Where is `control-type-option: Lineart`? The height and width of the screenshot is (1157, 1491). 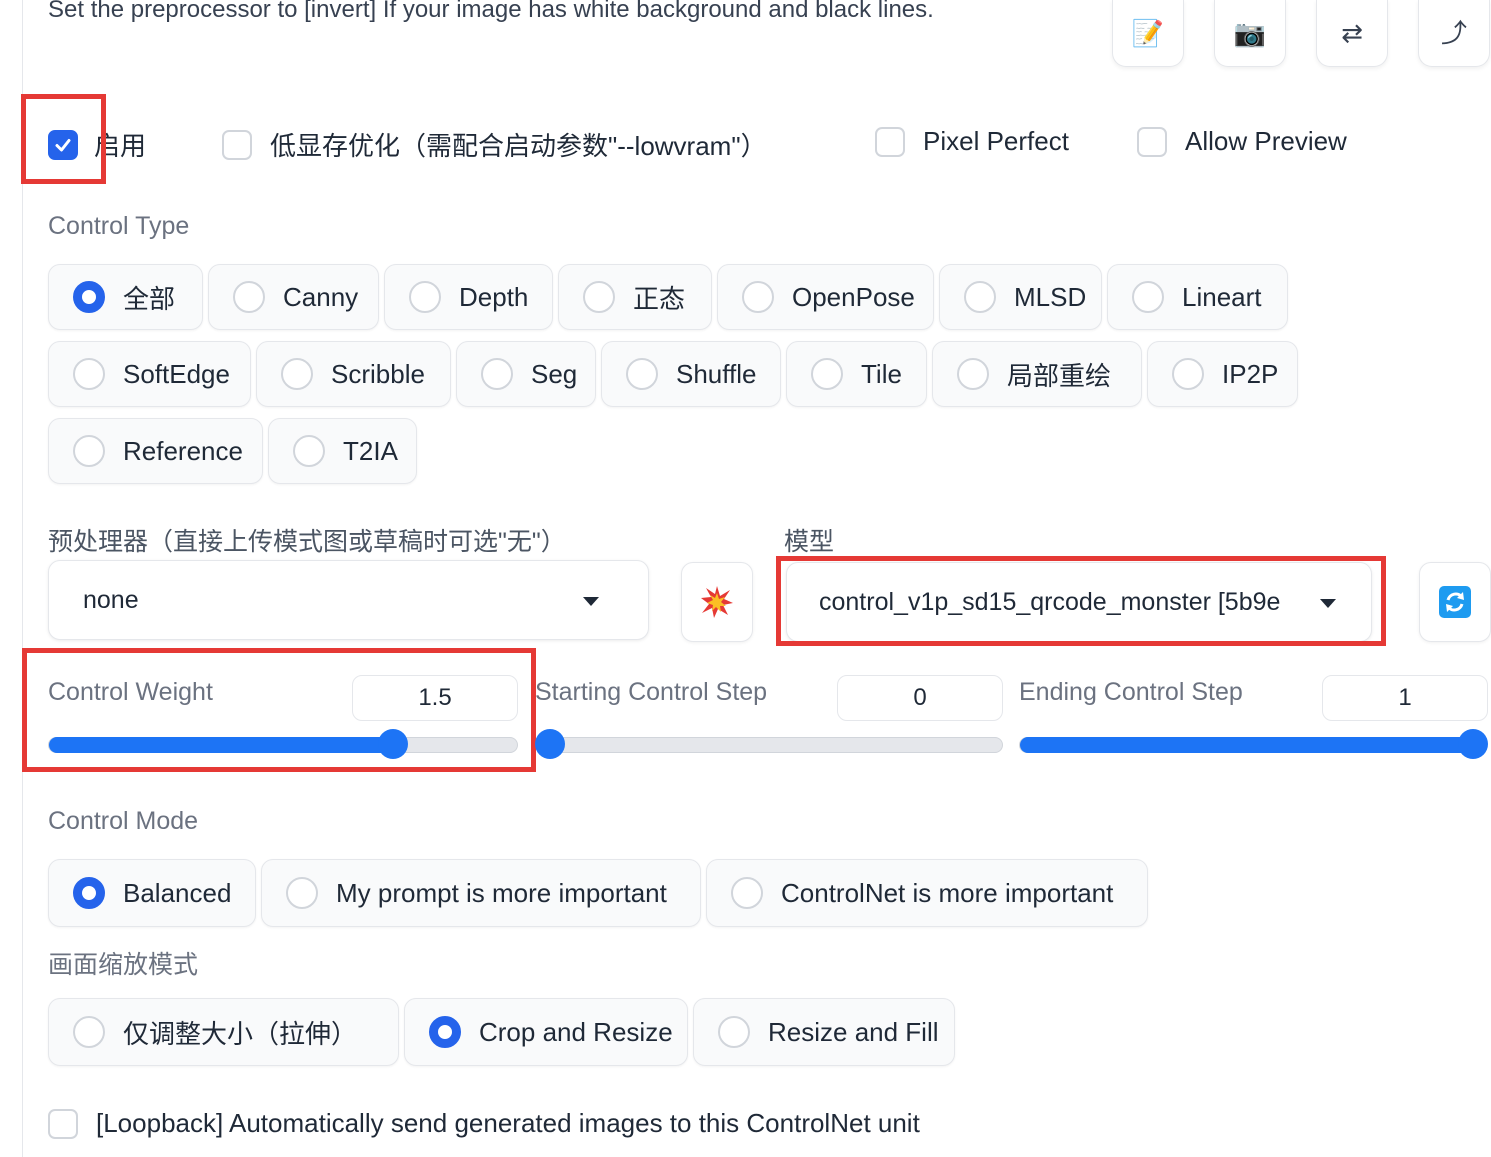
control-type-option: Lineart is located at coordinates (1197, 297).